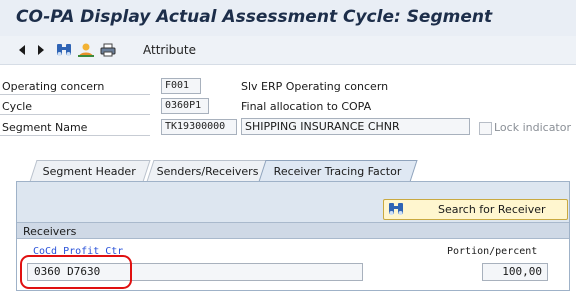  Describe the element at coordinates (492, 209) in the screenshot. I see `search-for-receiver-label: Search for Receiver` at that location.